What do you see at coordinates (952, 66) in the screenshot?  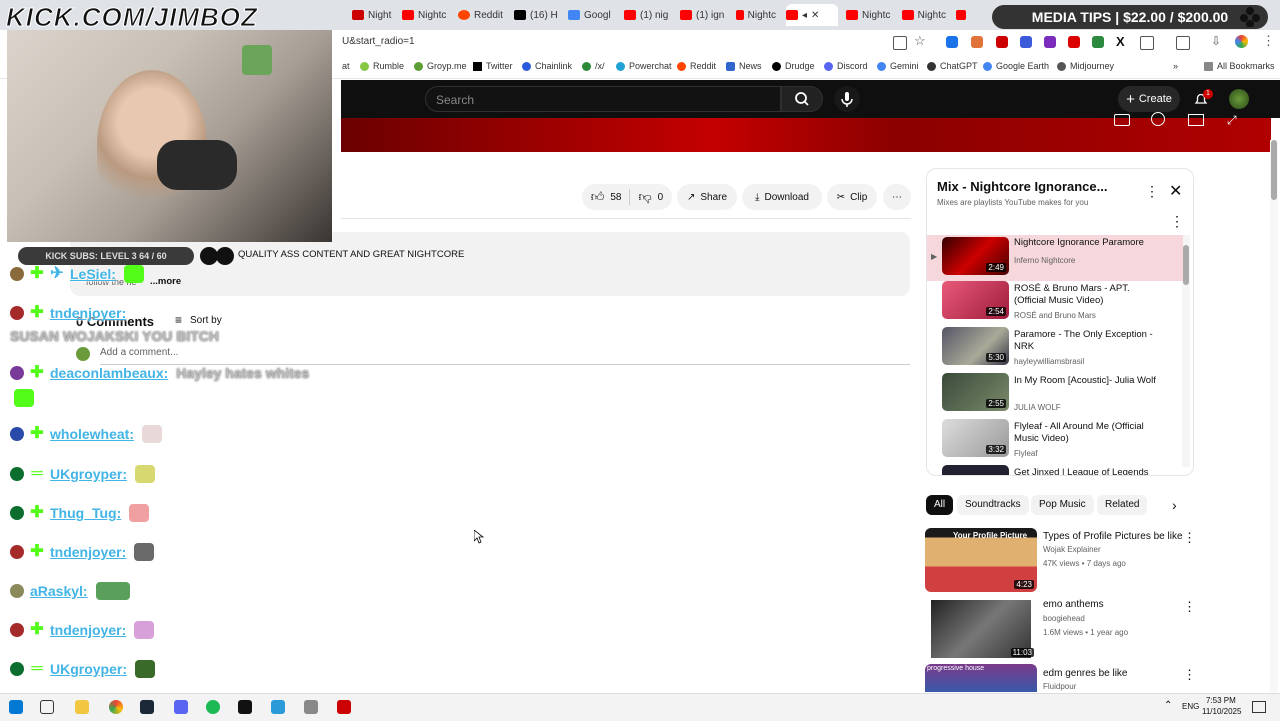 I see `bookmark: ChatGPT` at bounding box center [952, 66].